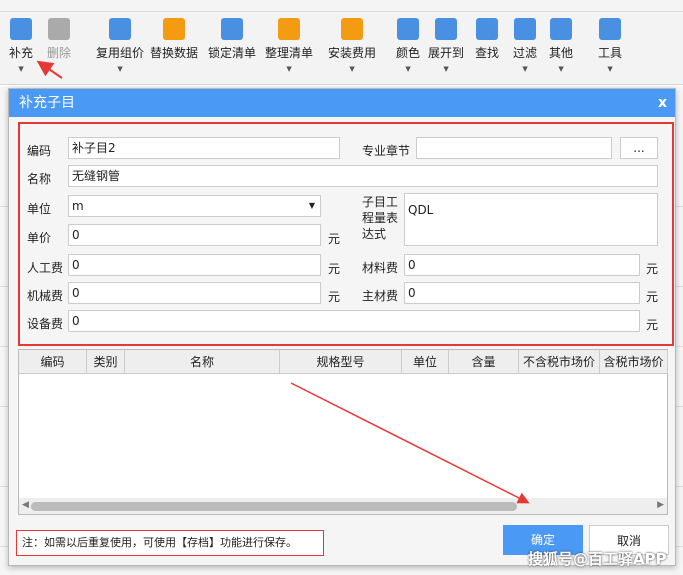  Describe the element at coordinates (25, 505) in the screenshot. I see `scroll-left-icon: ◀` at that location.